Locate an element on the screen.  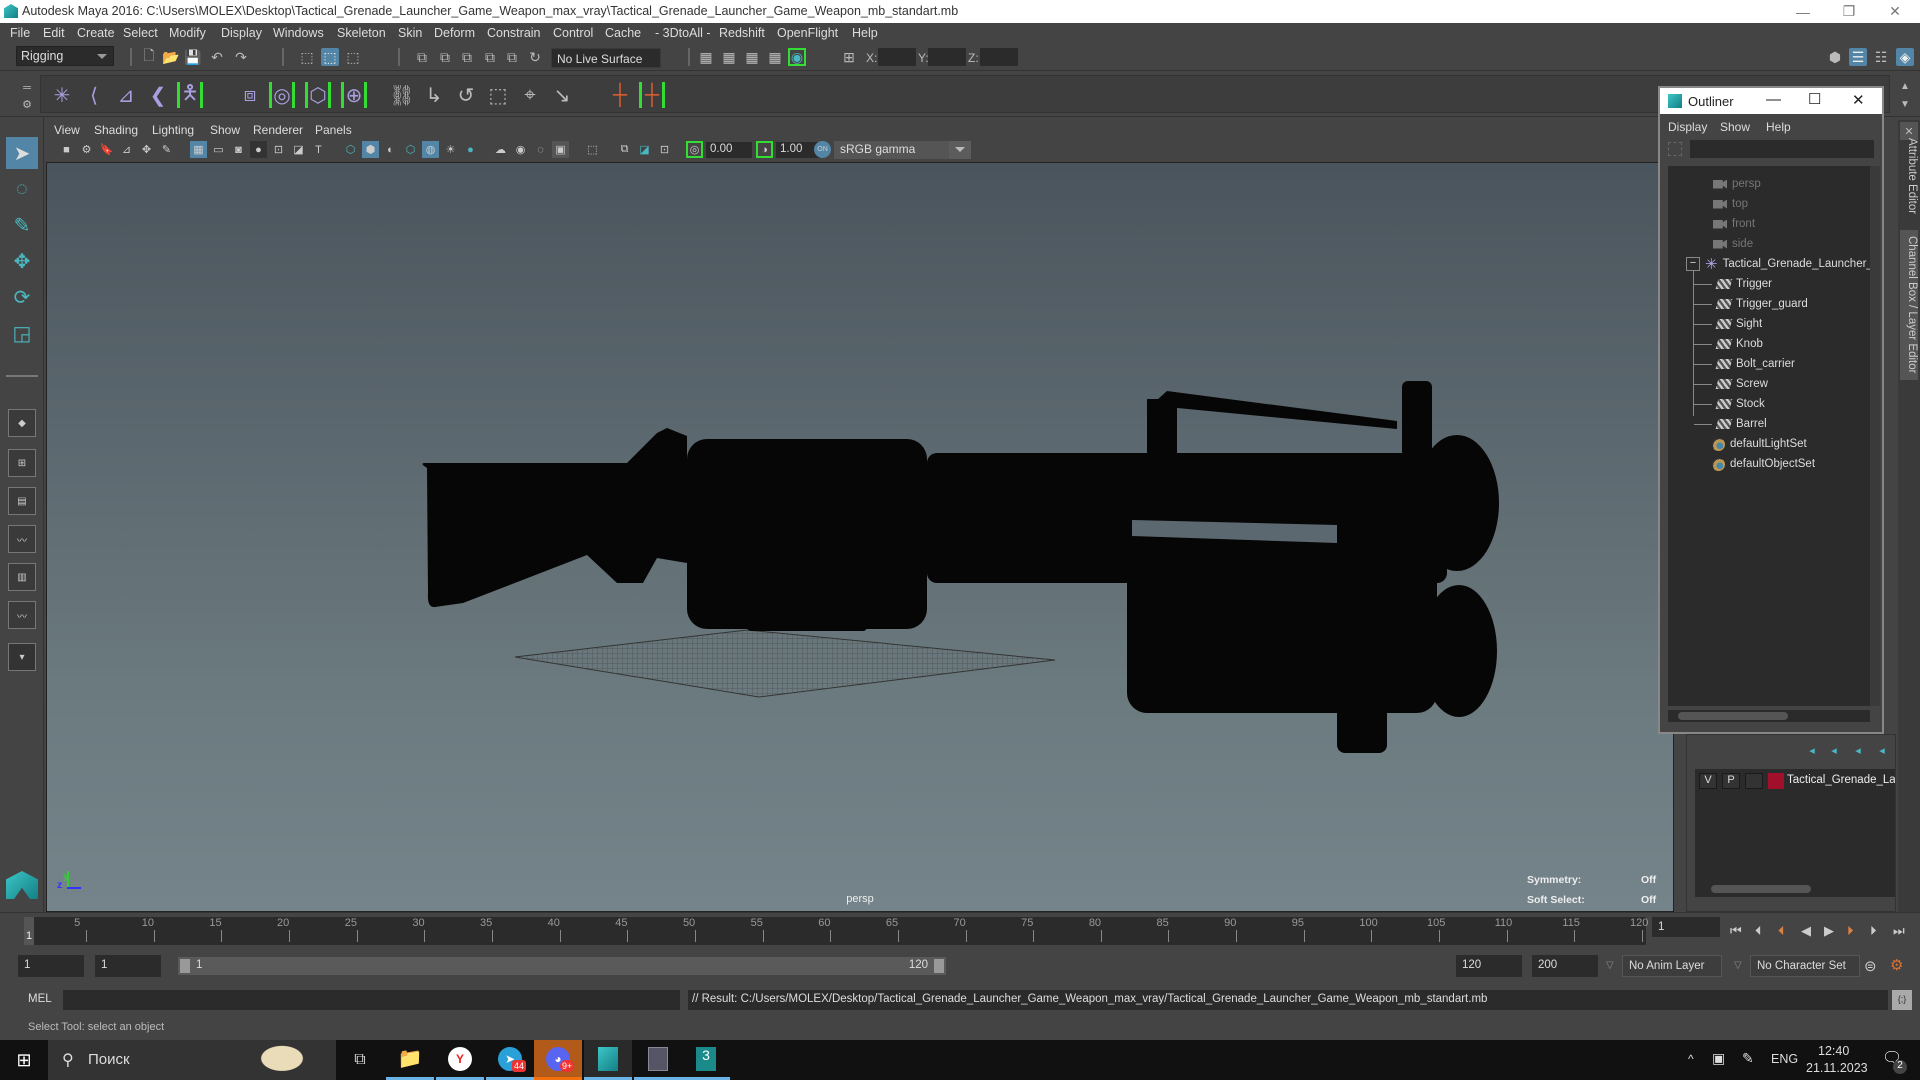
tab-channel-box-layer-editor: Channel Box / Layer Editor is located at coordinates (1909, 305).